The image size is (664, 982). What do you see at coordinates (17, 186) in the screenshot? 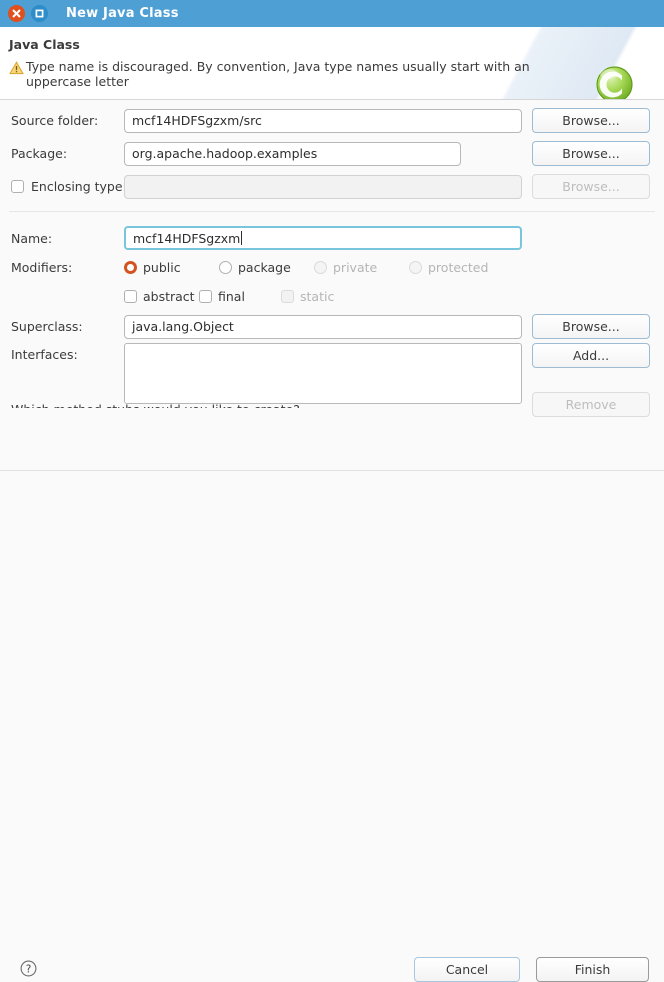
I see `enclosing-type-checkbox` at bounding box center [17, 186].